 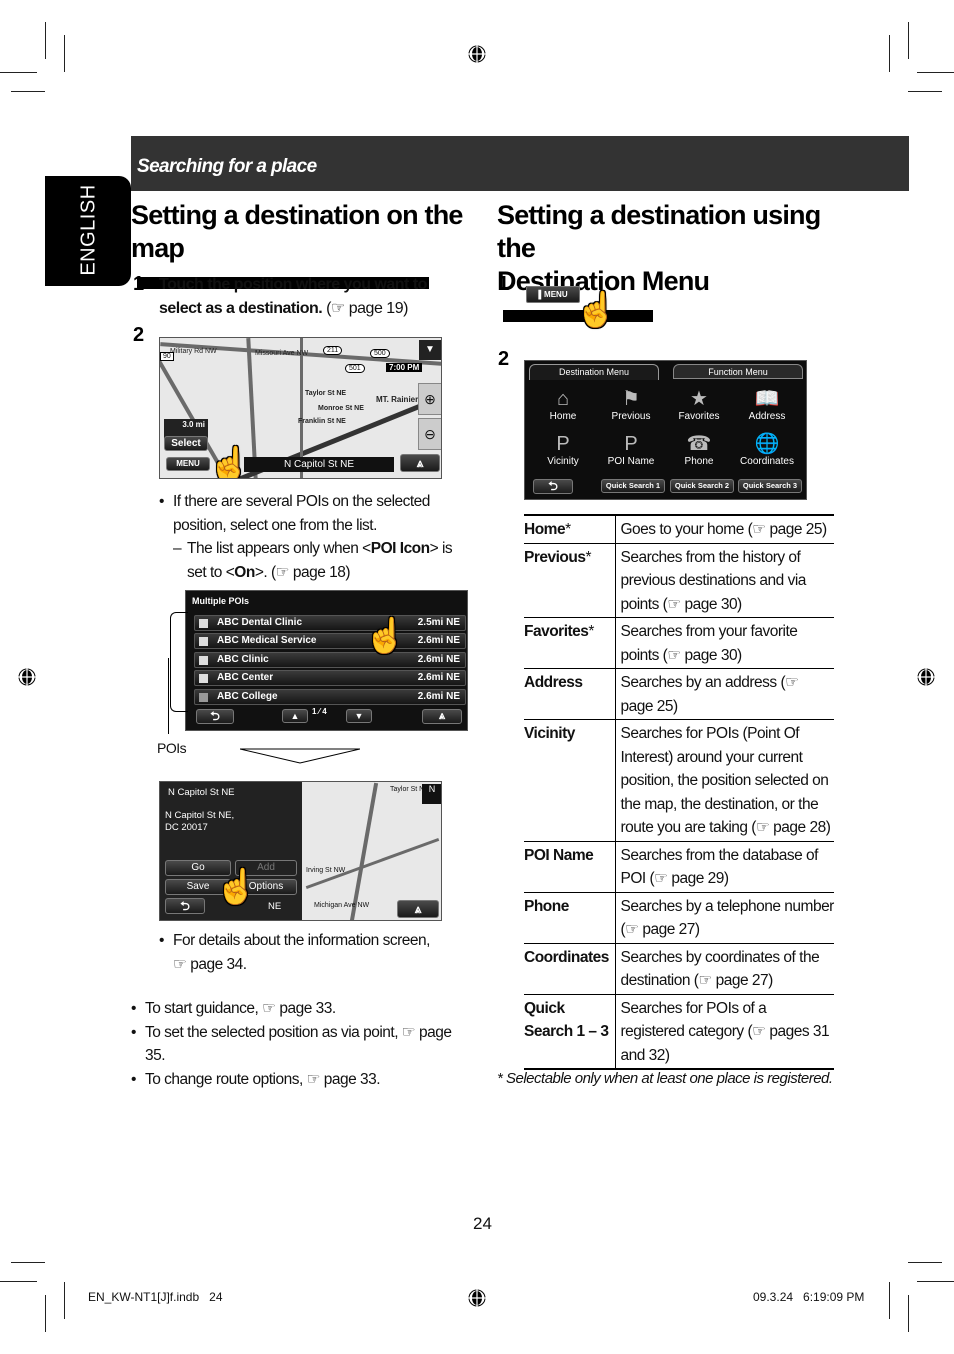 What do you see at coordinates (88, 230) in the screenshot?
I see `language-label: ENGLISH` at bounding box center [88, 230].